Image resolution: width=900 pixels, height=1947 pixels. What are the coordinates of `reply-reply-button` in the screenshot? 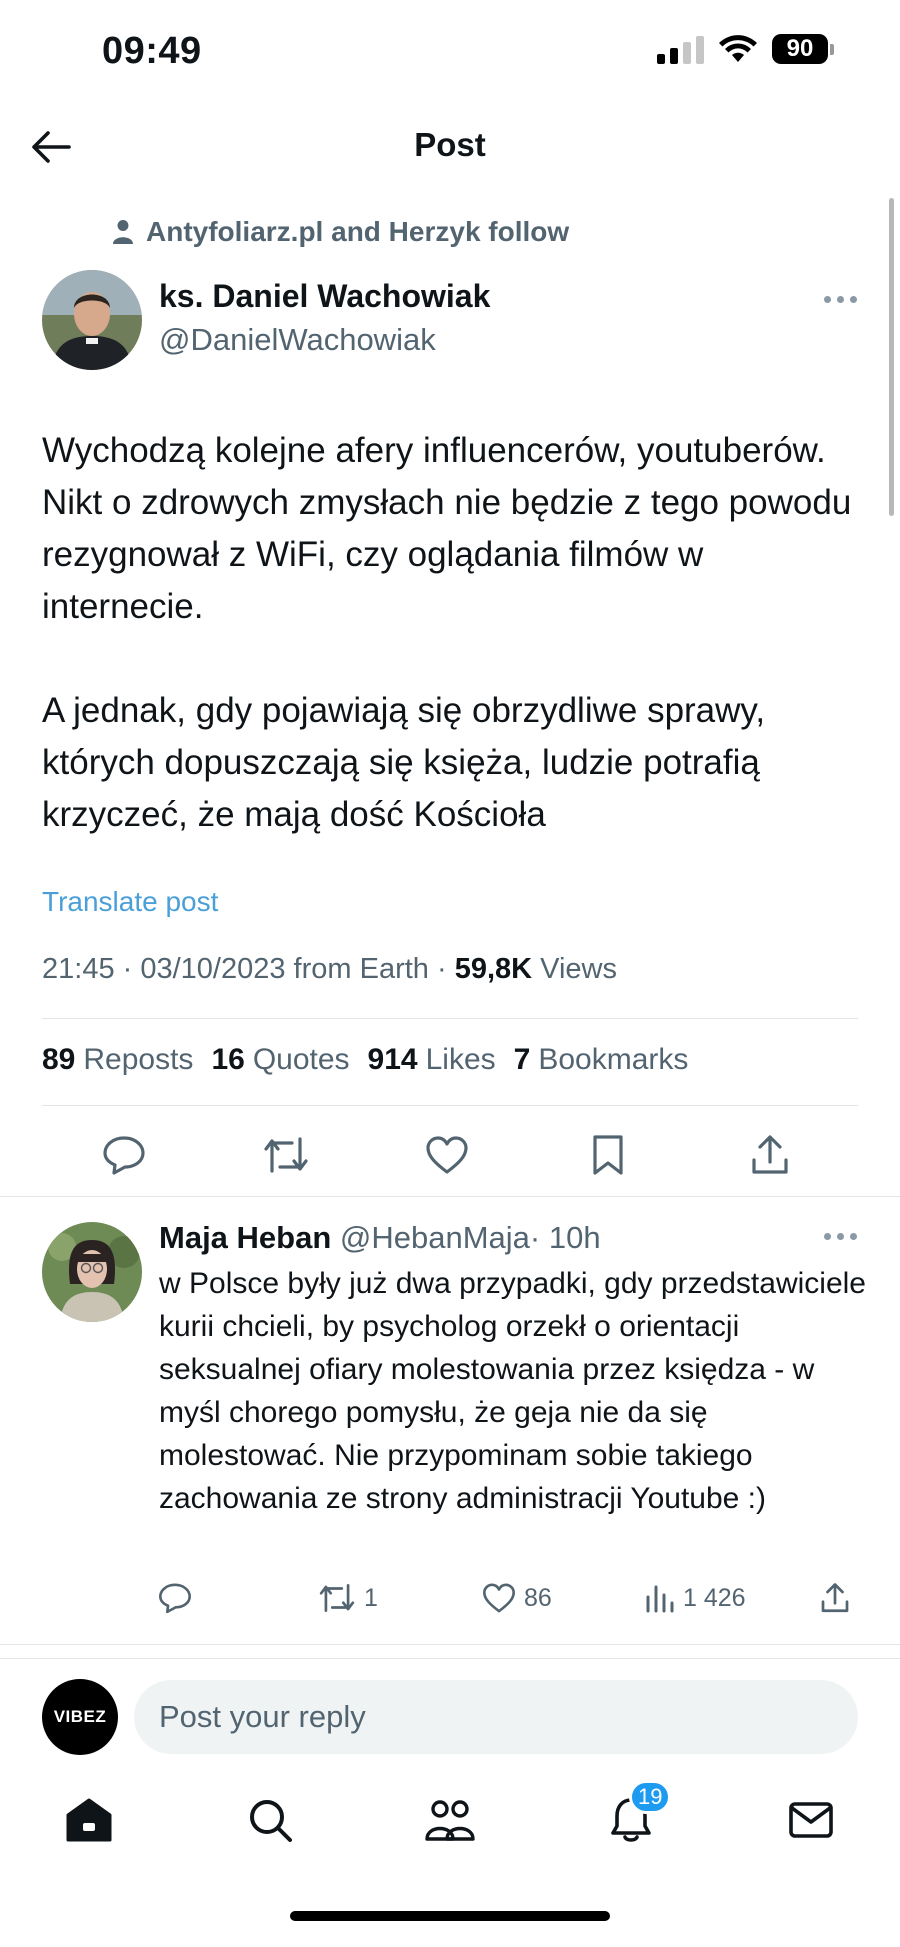 It's located at (175, 1598).